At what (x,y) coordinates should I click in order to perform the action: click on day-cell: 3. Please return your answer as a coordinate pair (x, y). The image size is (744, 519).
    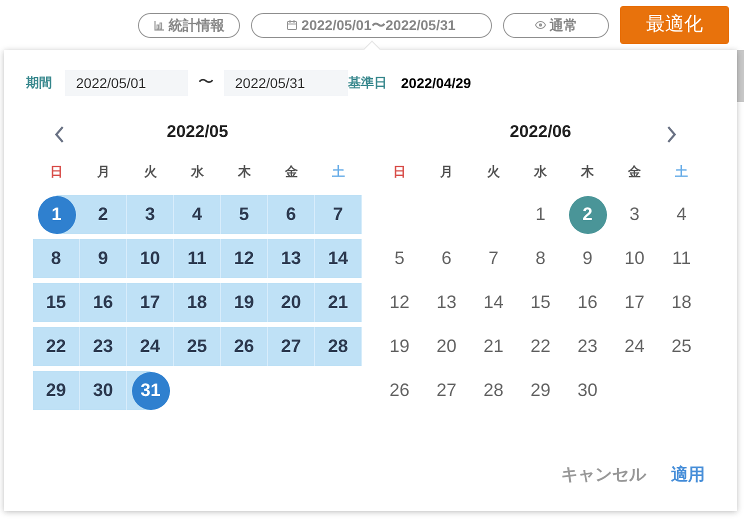
    Looking at the image, I should click on (634, 214).